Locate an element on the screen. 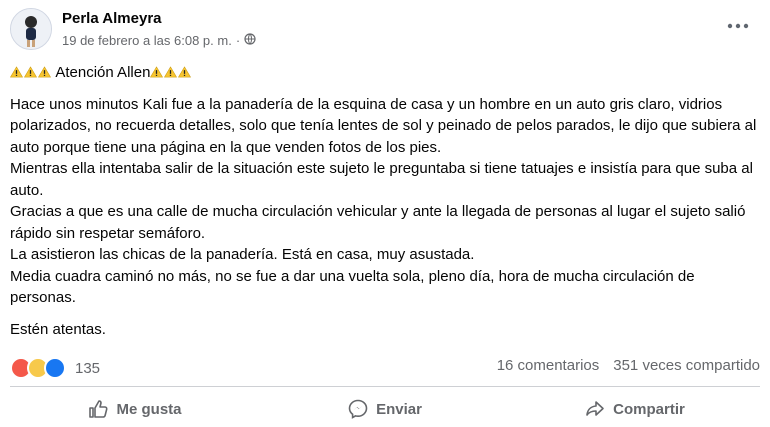  like-label: Me gusta is located at coordinates (149, 409).